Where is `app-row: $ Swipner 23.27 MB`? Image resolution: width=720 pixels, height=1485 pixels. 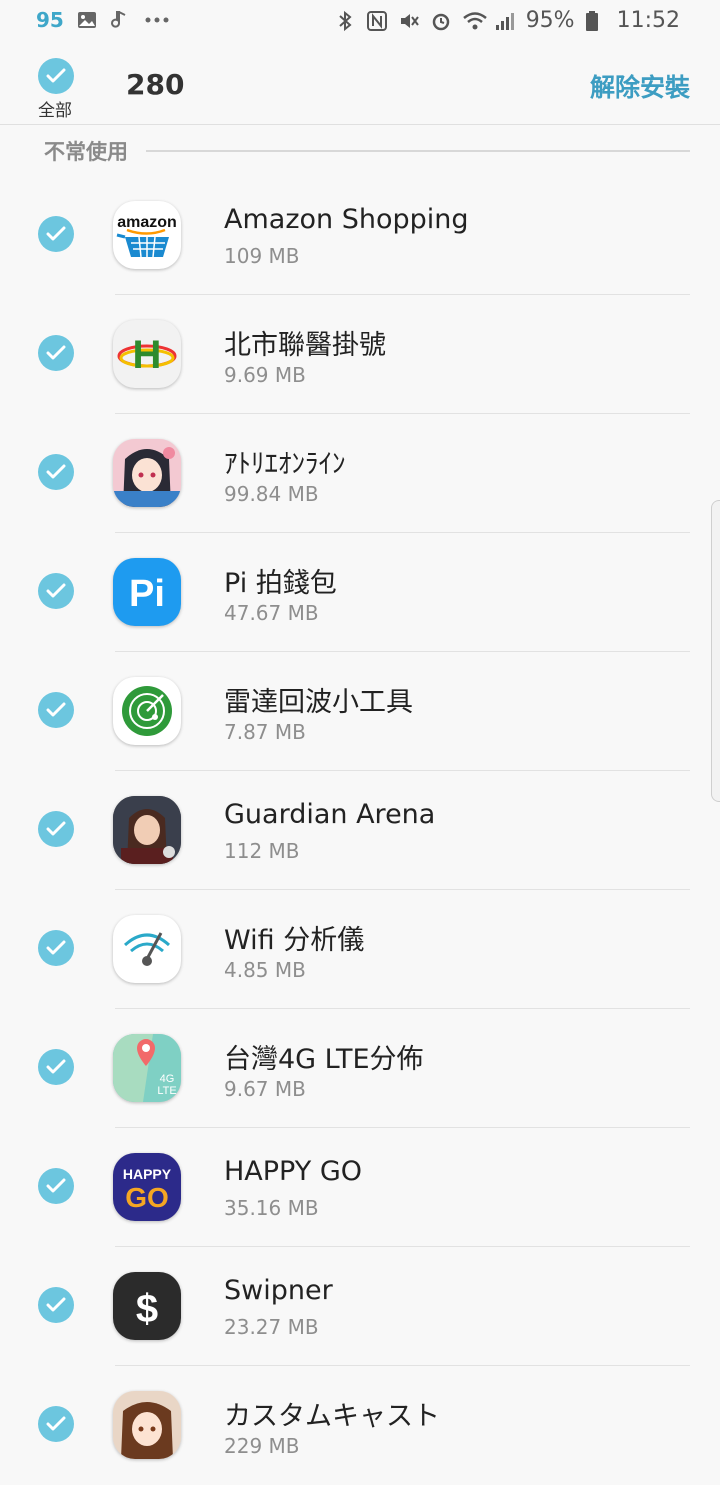
app-row: $ Swipner 23.27 MB is located at coordinates (360, 1306).